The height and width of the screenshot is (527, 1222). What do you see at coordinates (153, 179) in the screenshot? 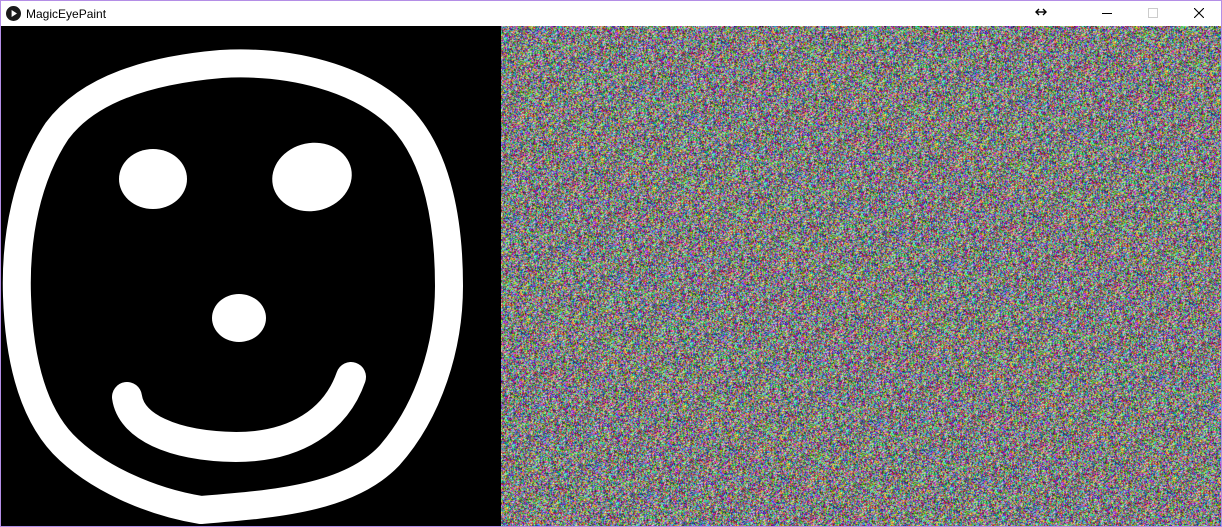
I see `left-eye` at bounding box center [153, 179].